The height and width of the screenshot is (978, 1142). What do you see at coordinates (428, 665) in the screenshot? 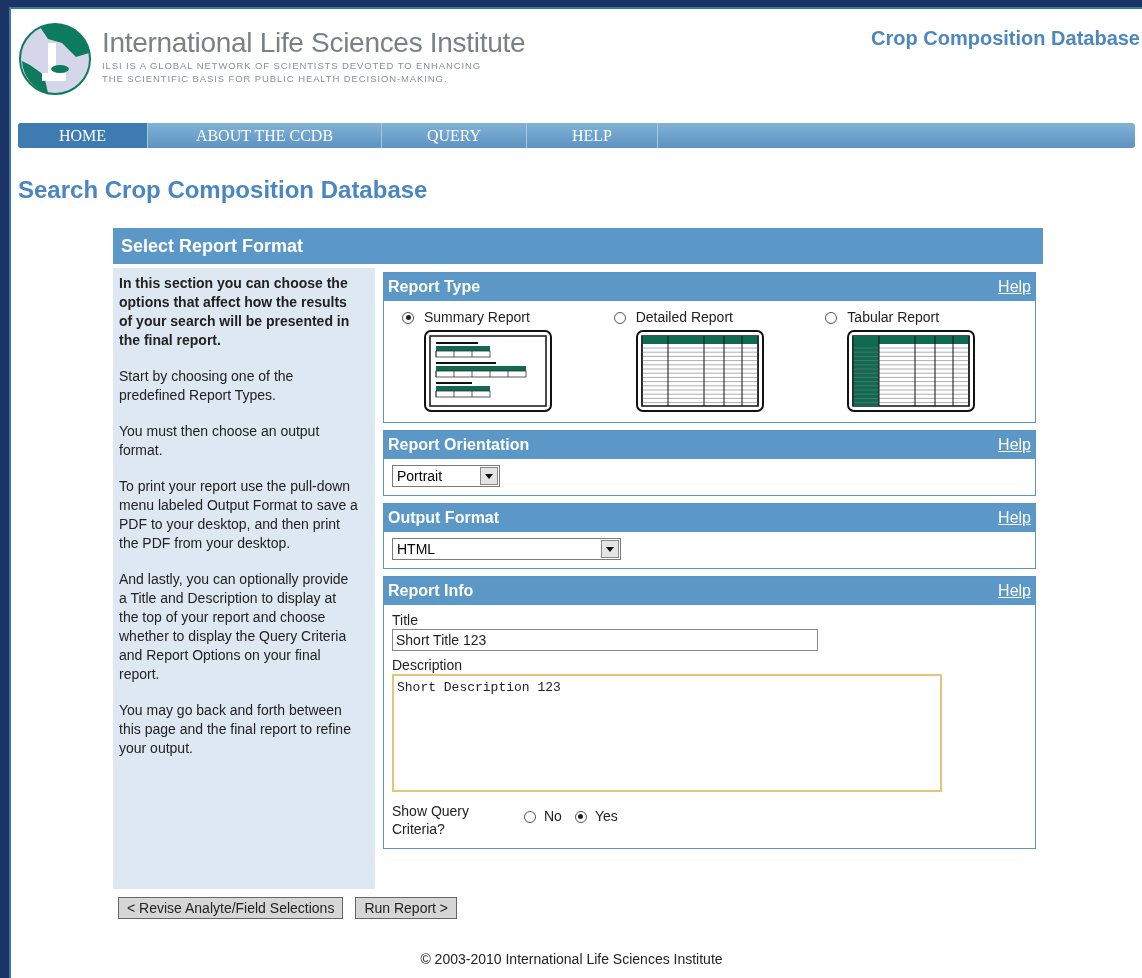
I see `field-label: Description` at bounding box center [428, 665].